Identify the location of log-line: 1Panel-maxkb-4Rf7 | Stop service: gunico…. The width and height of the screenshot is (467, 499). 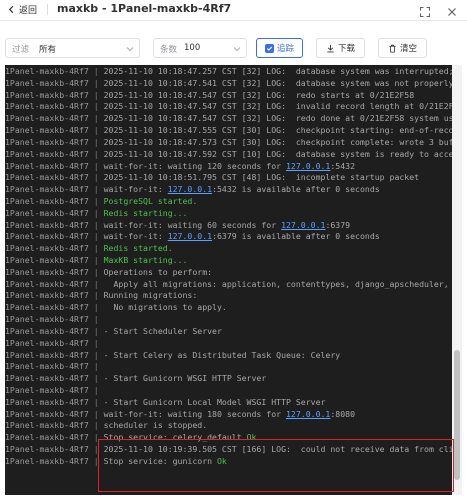
(228, 462).